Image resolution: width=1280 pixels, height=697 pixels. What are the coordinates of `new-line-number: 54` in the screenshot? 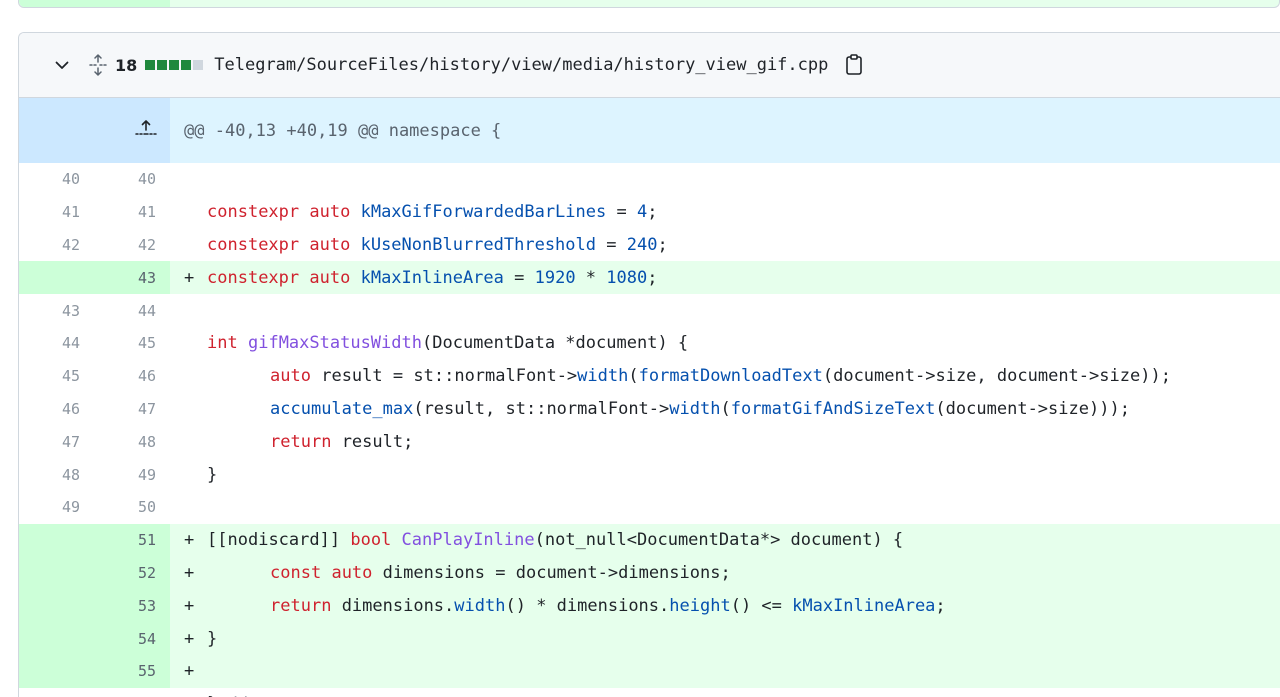 It's located at (132, 638).